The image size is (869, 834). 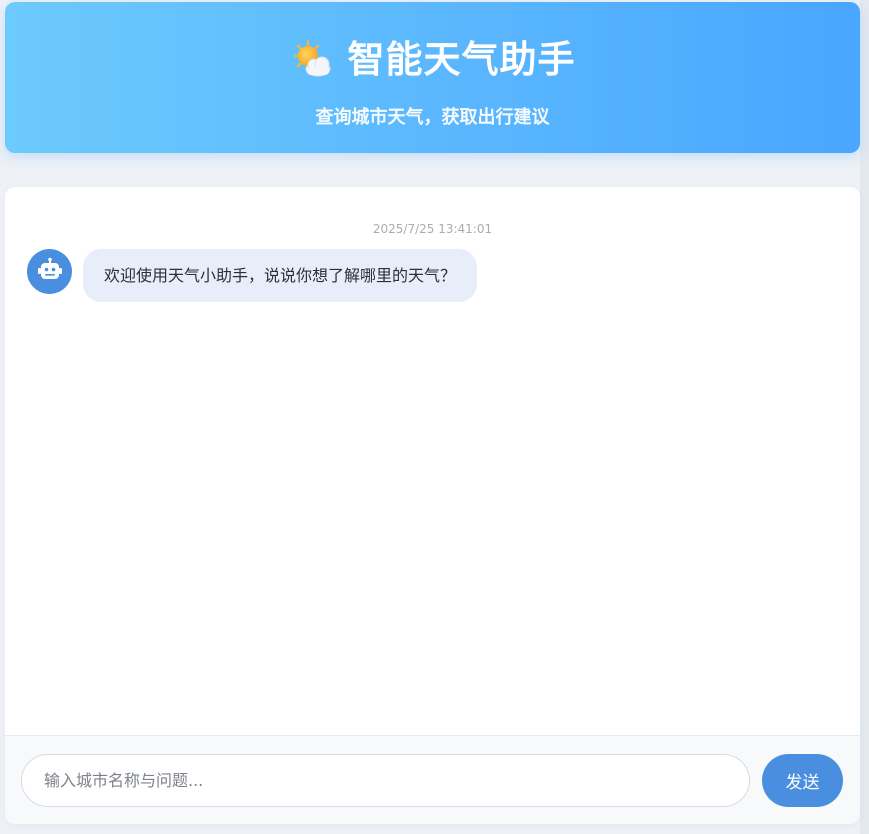 I want to click on title-row: 智能天气助手, so click(x=432, y=60).